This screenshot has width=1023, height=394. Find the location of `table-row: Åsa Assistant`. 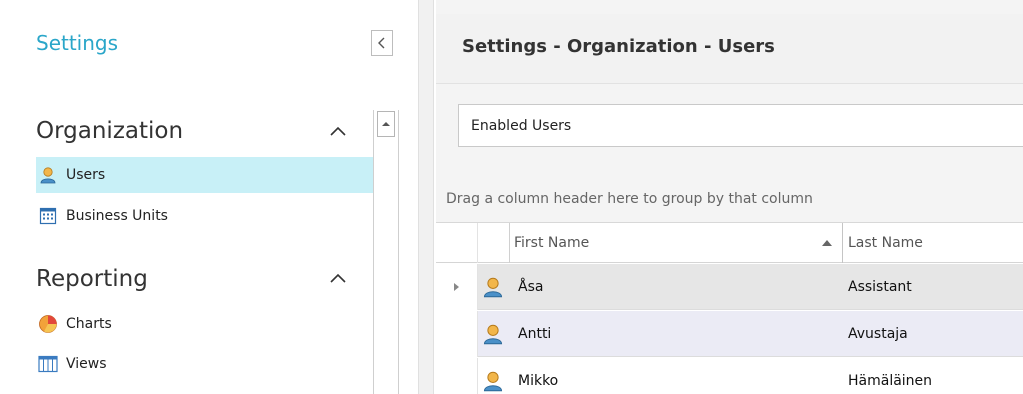

table-row: Åsa Assistant is located at coordinates (729, 287).